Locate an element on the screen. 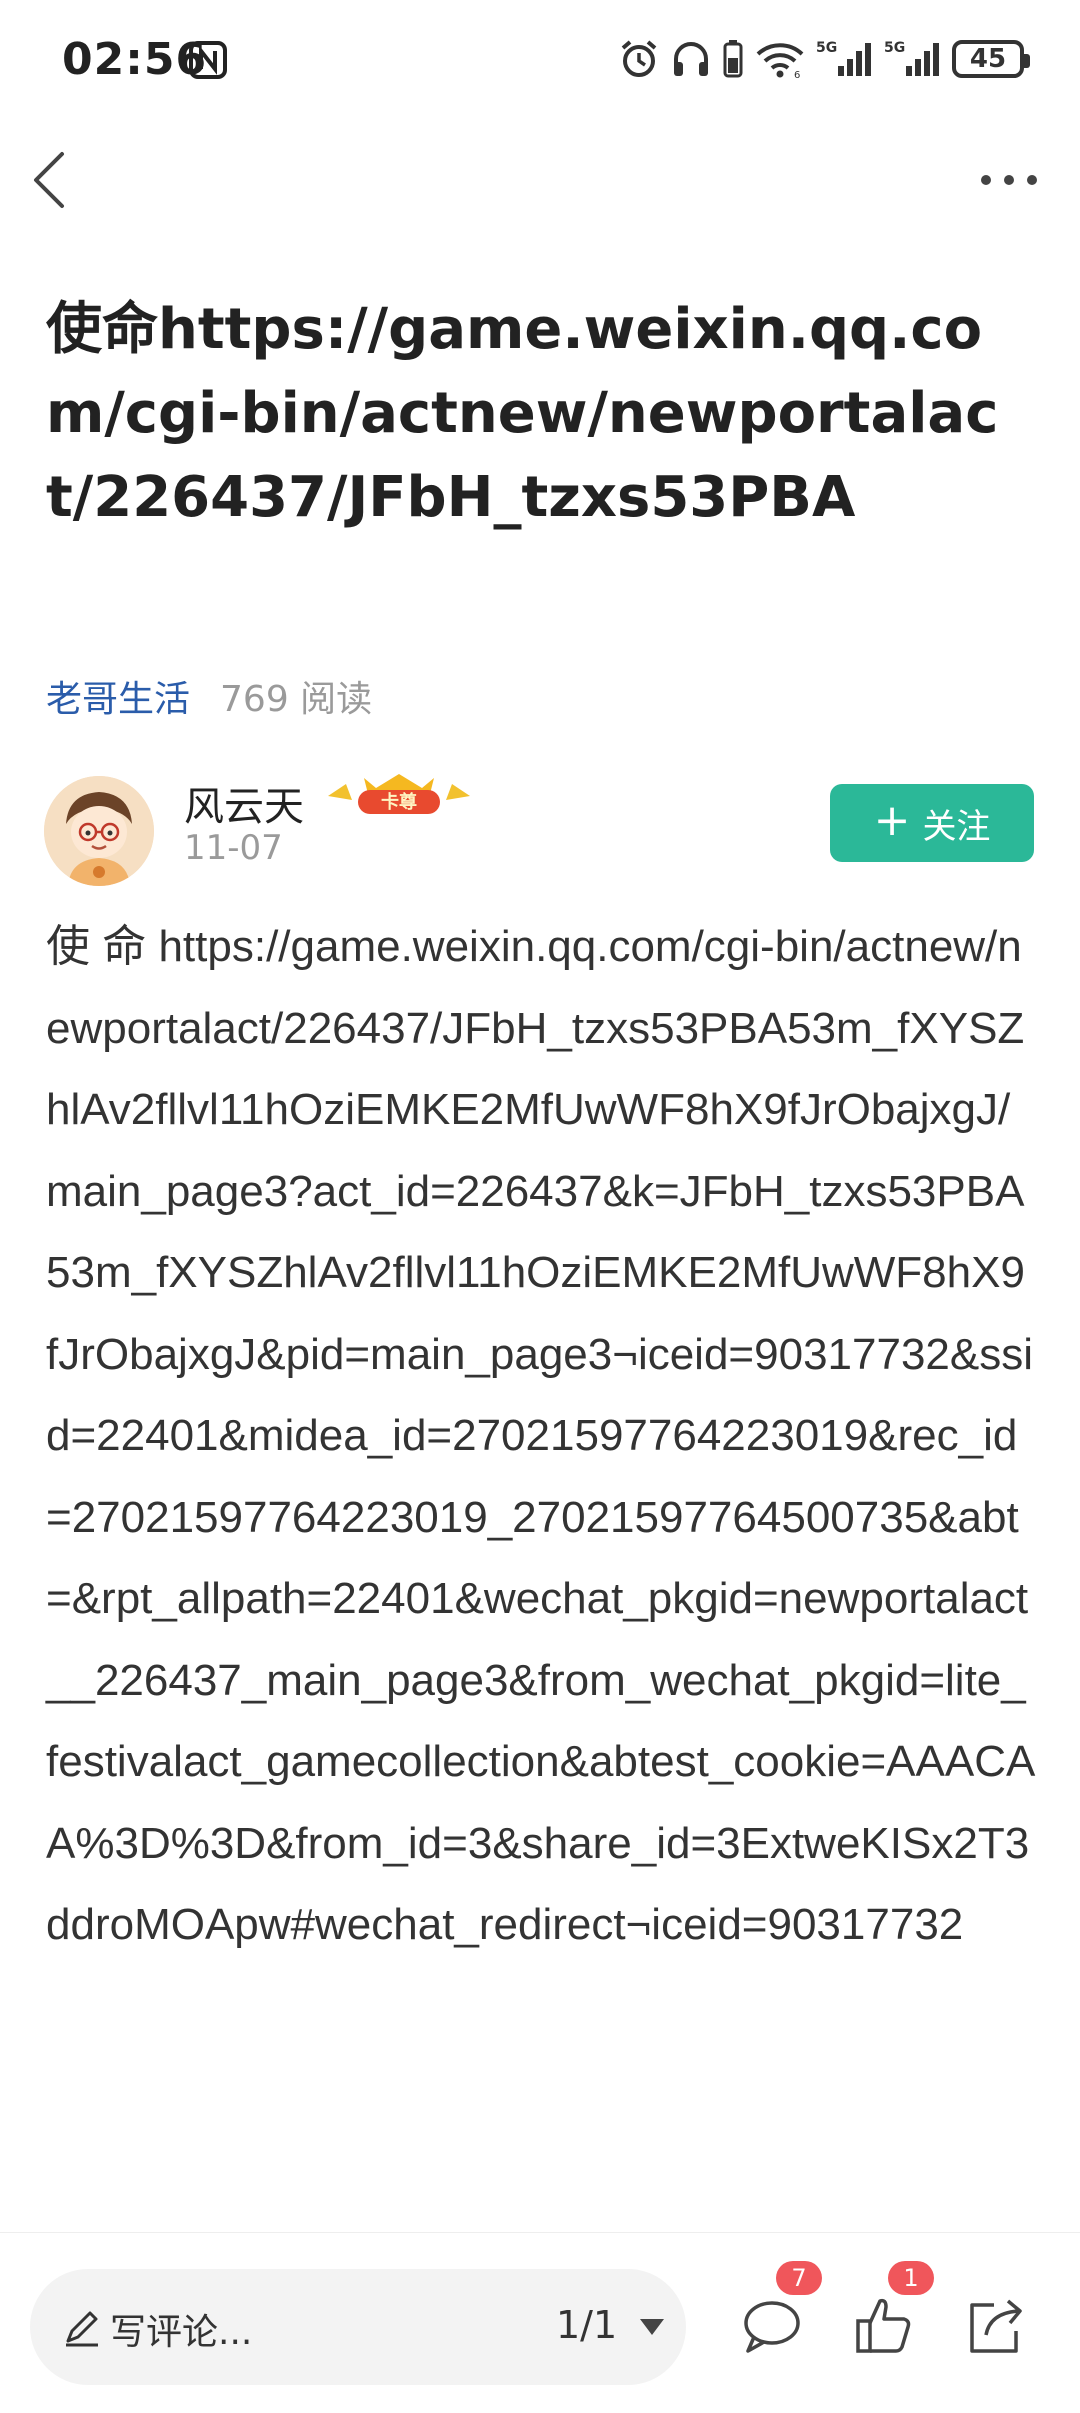  follow-button: + 关注 is located at coordinates (932, 823).